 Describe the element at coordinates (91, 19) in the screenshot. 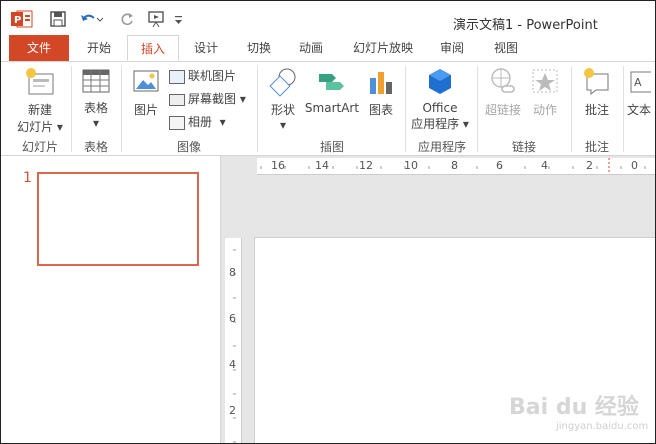

I see `undo-icon` at that location.